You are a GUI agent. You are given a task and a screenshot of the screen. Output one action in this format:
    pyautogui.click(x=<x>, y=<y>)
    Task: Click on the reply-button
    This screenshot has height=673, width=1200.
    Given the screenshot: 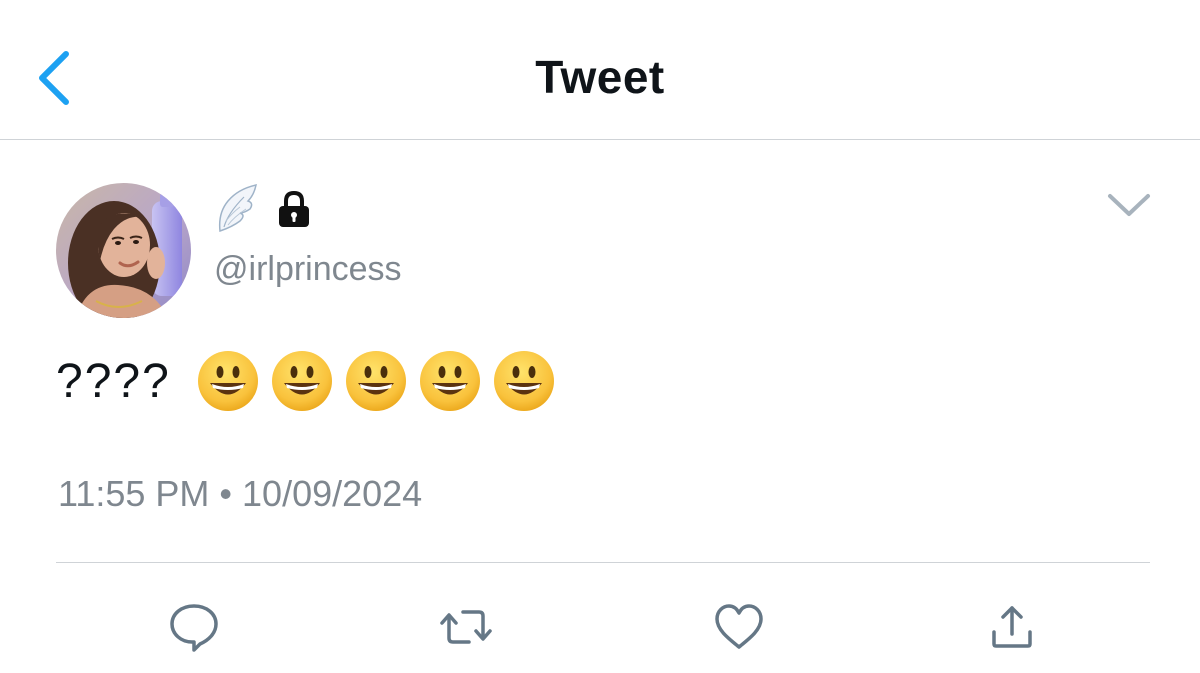 What is the action you would take?
    pyautogui.click(x=194, y=627)
    